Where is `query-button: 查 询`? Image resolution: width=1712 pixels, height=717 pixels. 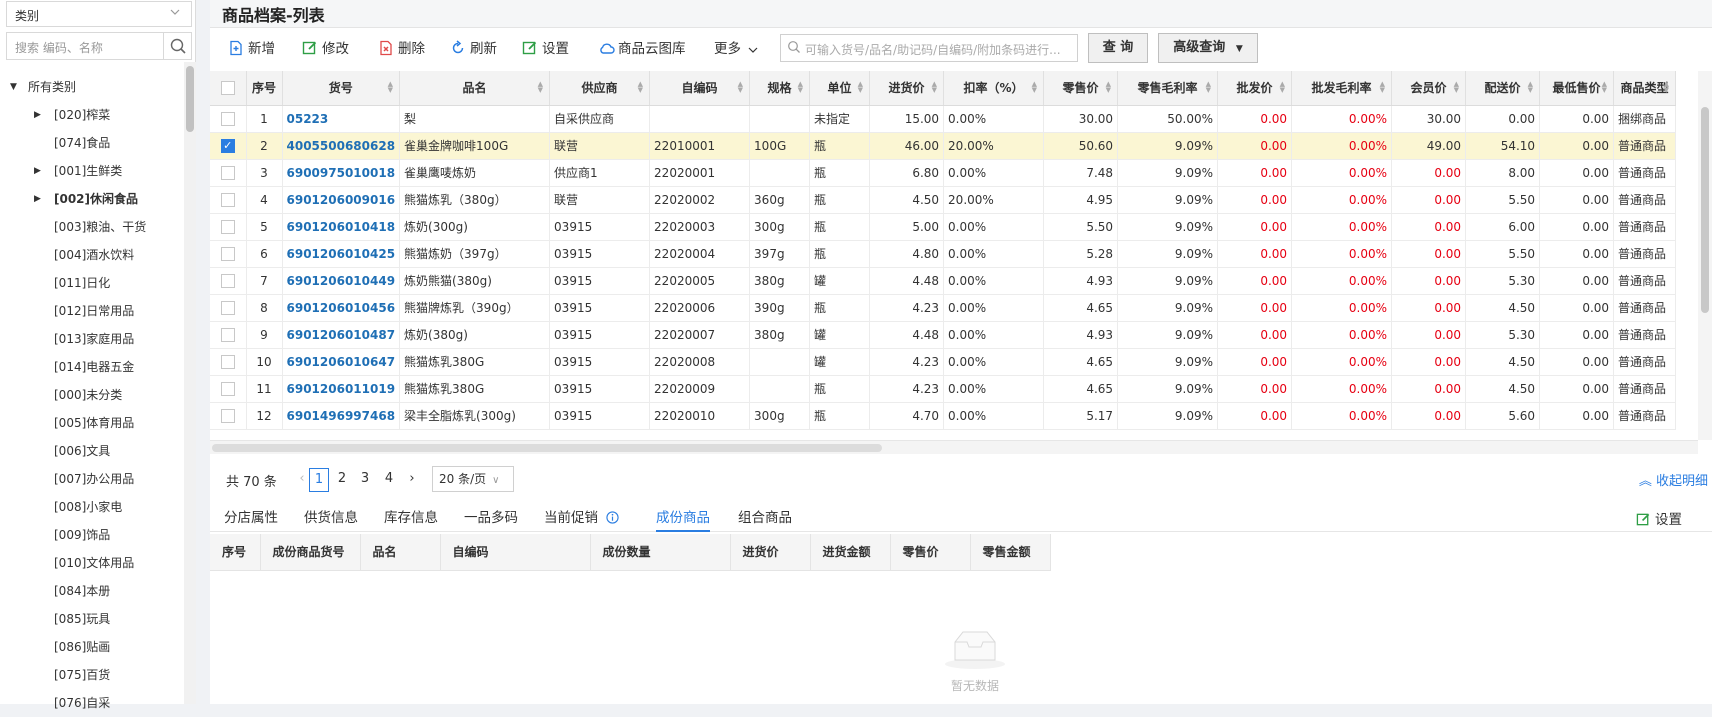 query-button: 查 询 is located at coordinates (1118, 48).